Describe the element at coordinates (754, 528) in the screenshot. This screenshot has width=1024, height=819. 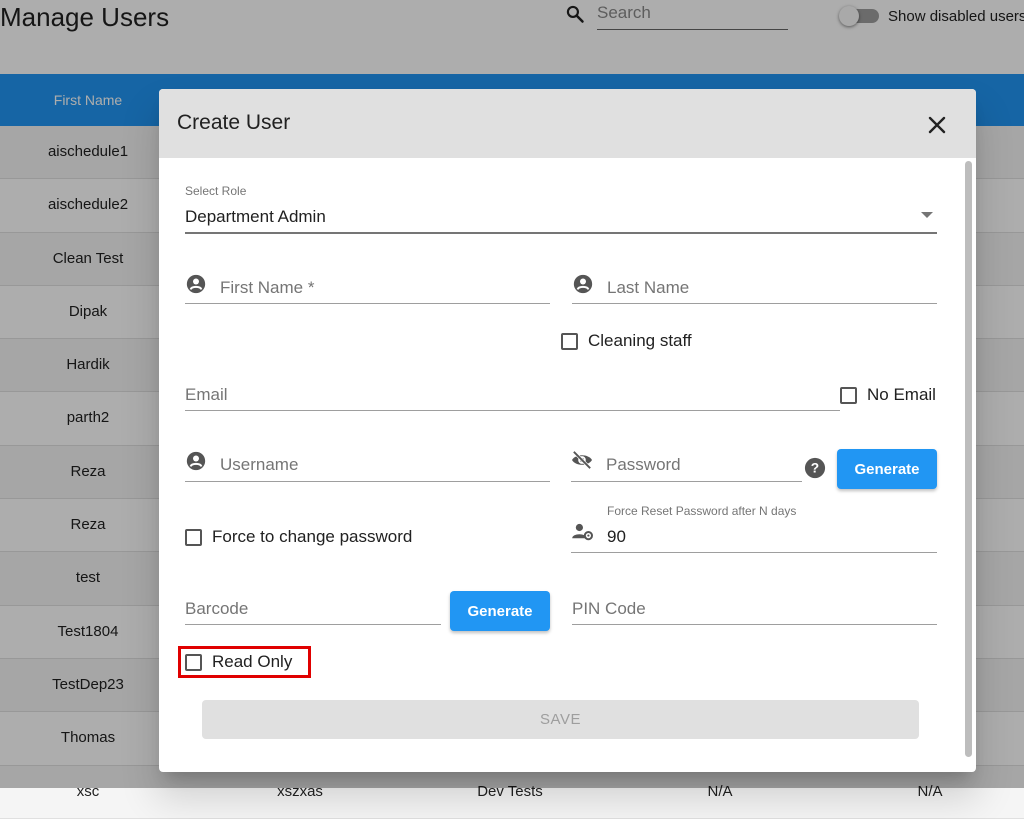
I see `force-reset-days-field: Force Reset Password after N days 90` at that location.